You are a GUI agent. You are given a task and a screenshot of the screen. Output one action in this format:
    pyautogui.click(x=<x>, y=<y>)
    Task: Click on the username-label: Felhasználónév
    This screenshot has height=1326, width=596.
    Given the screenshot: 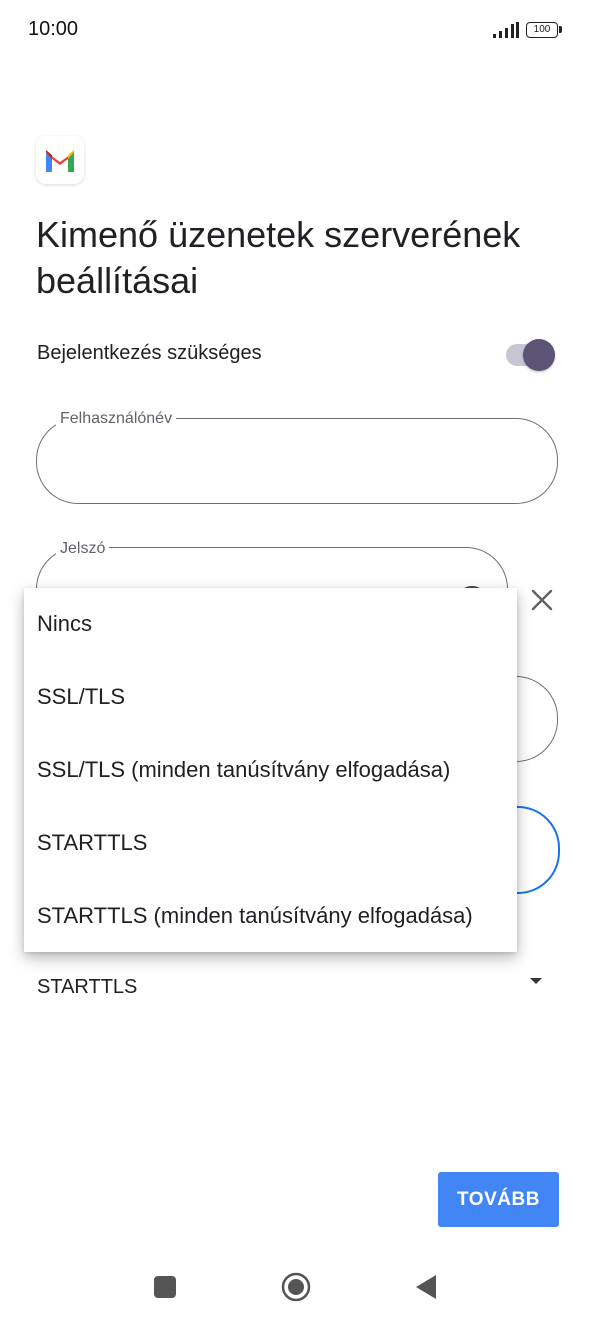 What is the action you would take?
    pyautogui.click(x=116, y=419)
    